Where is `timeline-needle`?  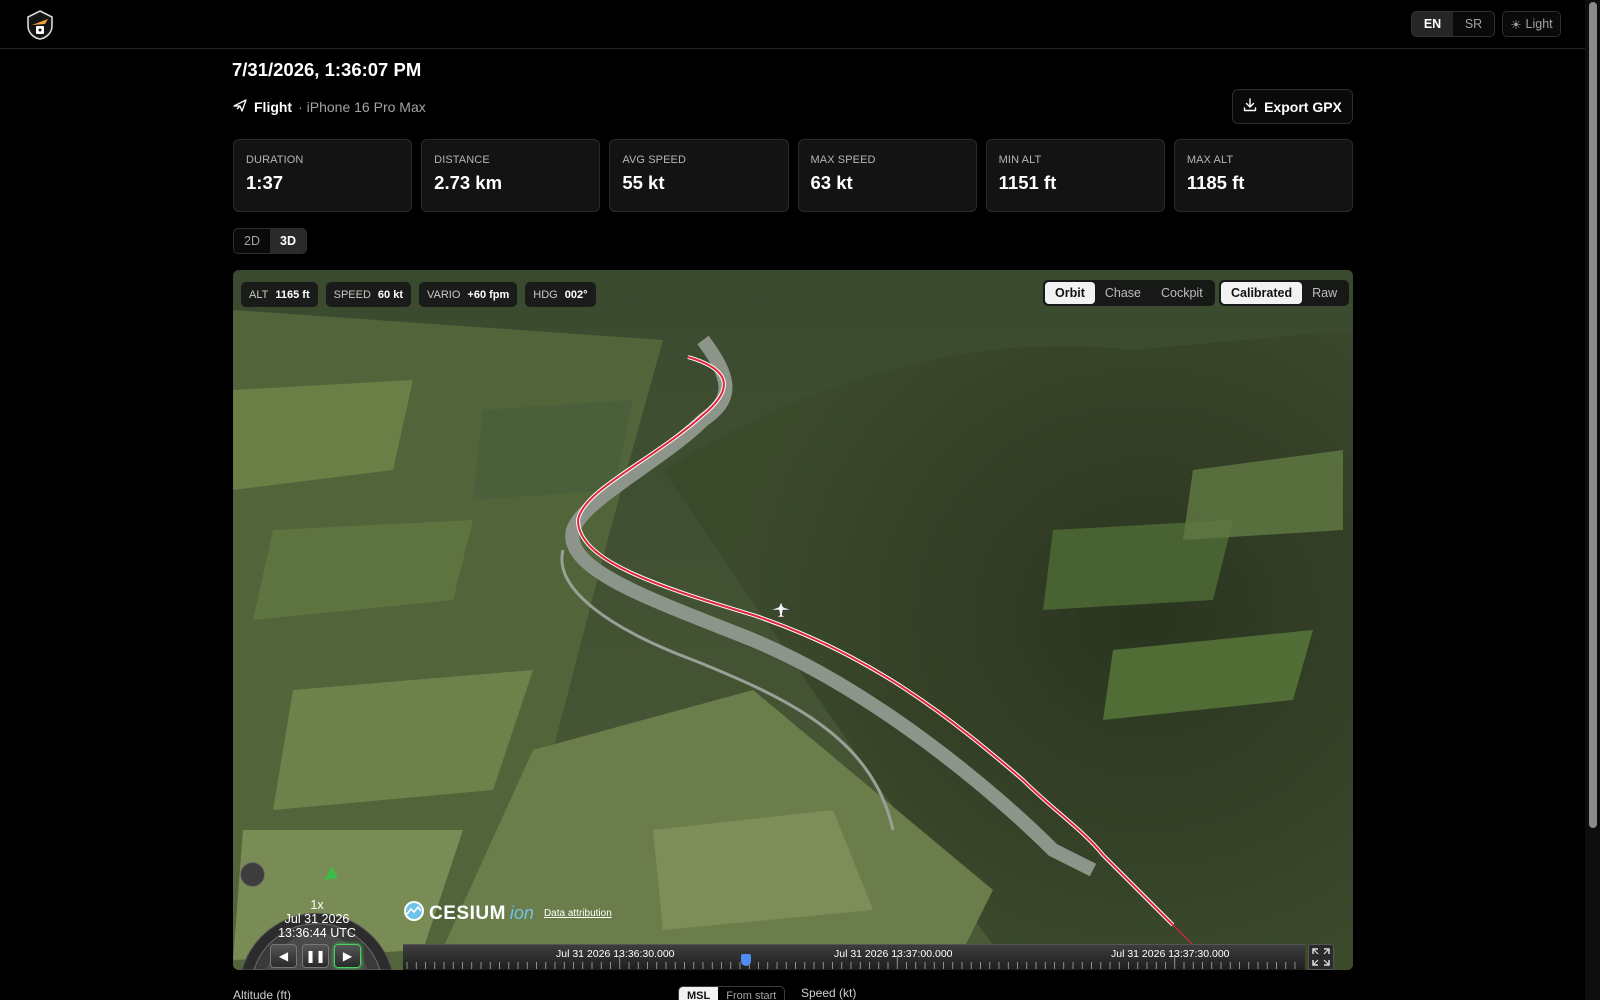
timeline-needle is located at coordinates (745, 960).